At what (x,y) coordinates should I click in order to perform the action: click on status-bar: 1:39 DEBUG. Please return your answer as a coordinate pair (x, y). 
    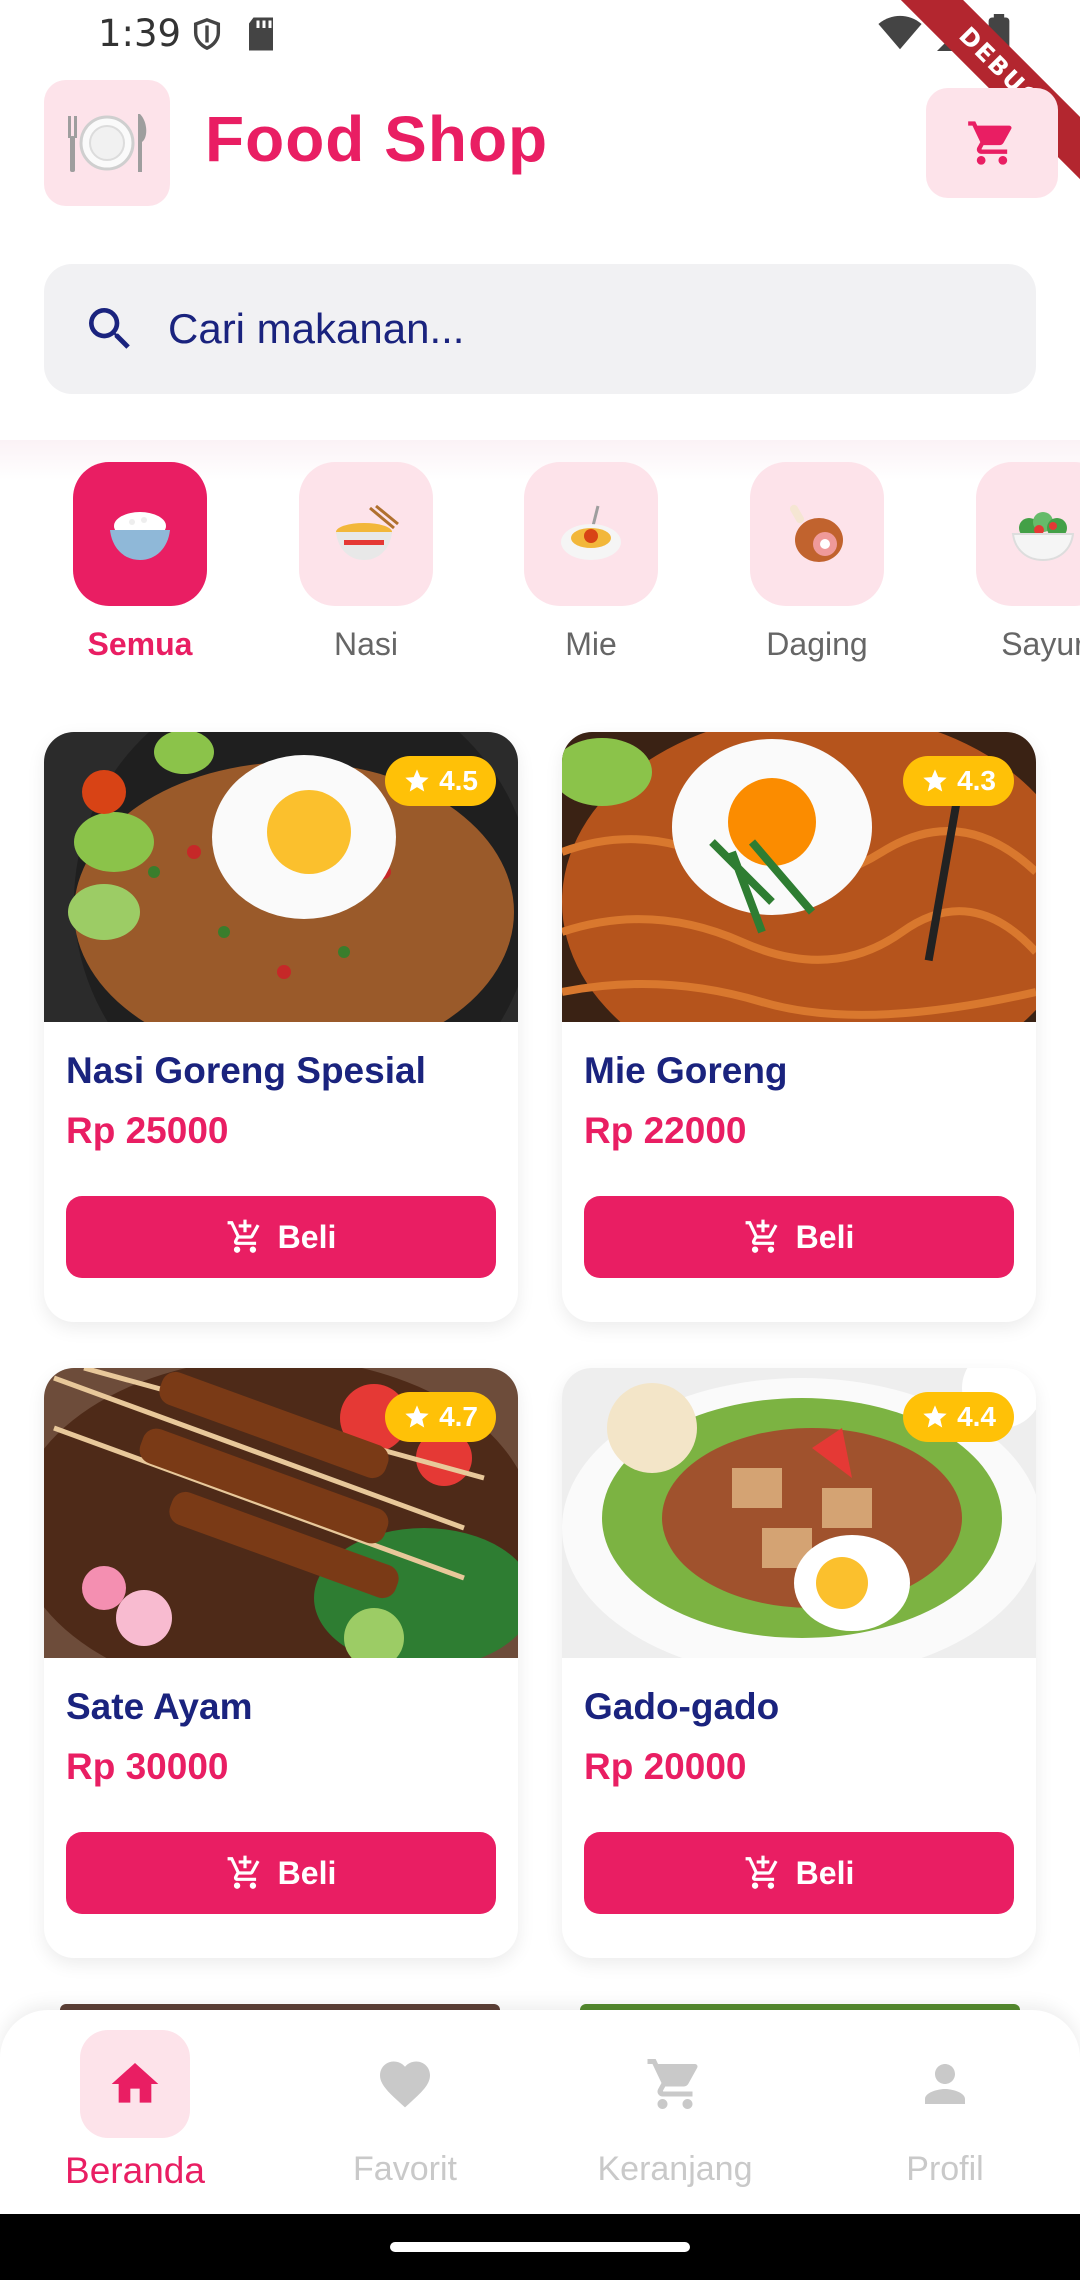
    Looking at the image, I should click on (540, 95).